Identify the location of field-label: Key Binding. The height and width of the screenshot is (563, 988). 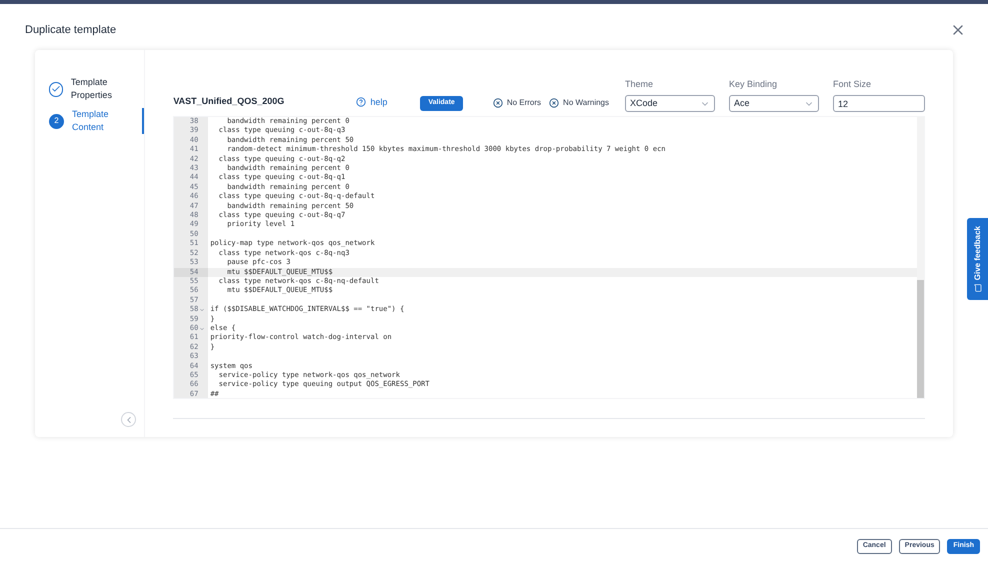
(753, 84).